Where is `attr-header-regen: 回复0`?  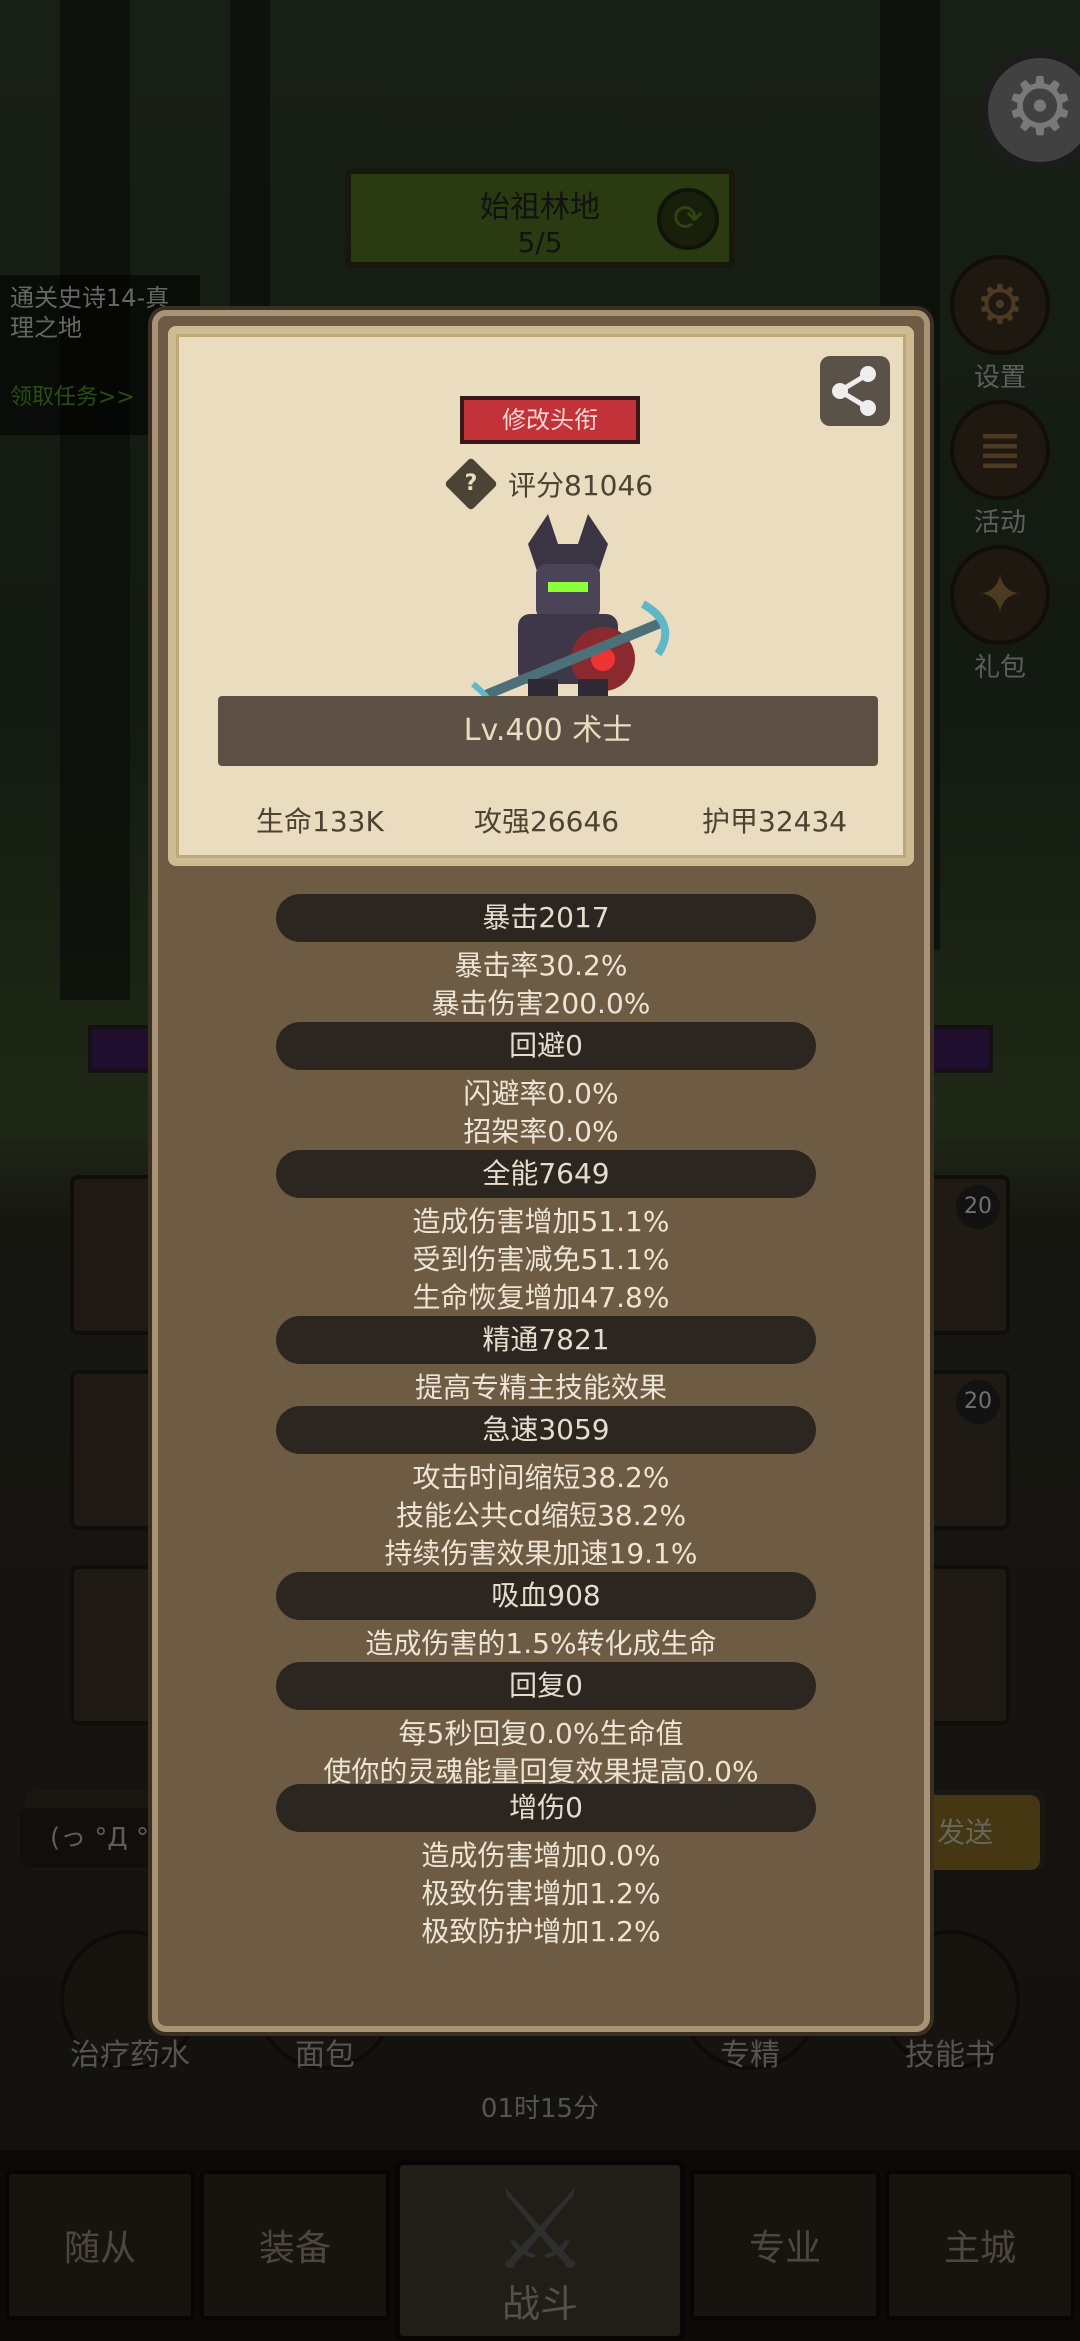
attr-header-regen: 回复0 is located at coordinates (546, 1686).